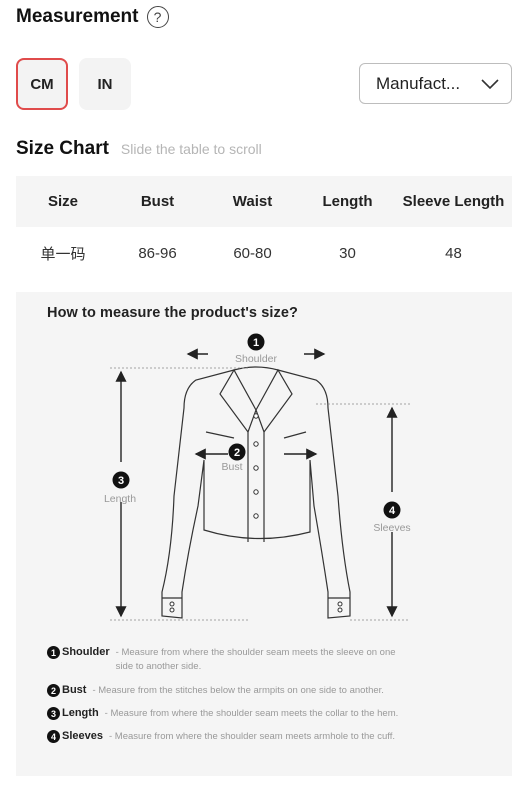 The height and width of the screenshot is (800, 527). Describe the element at coordinates (53, 690) in the screenshot. I see `legend-number: 2` at that location.